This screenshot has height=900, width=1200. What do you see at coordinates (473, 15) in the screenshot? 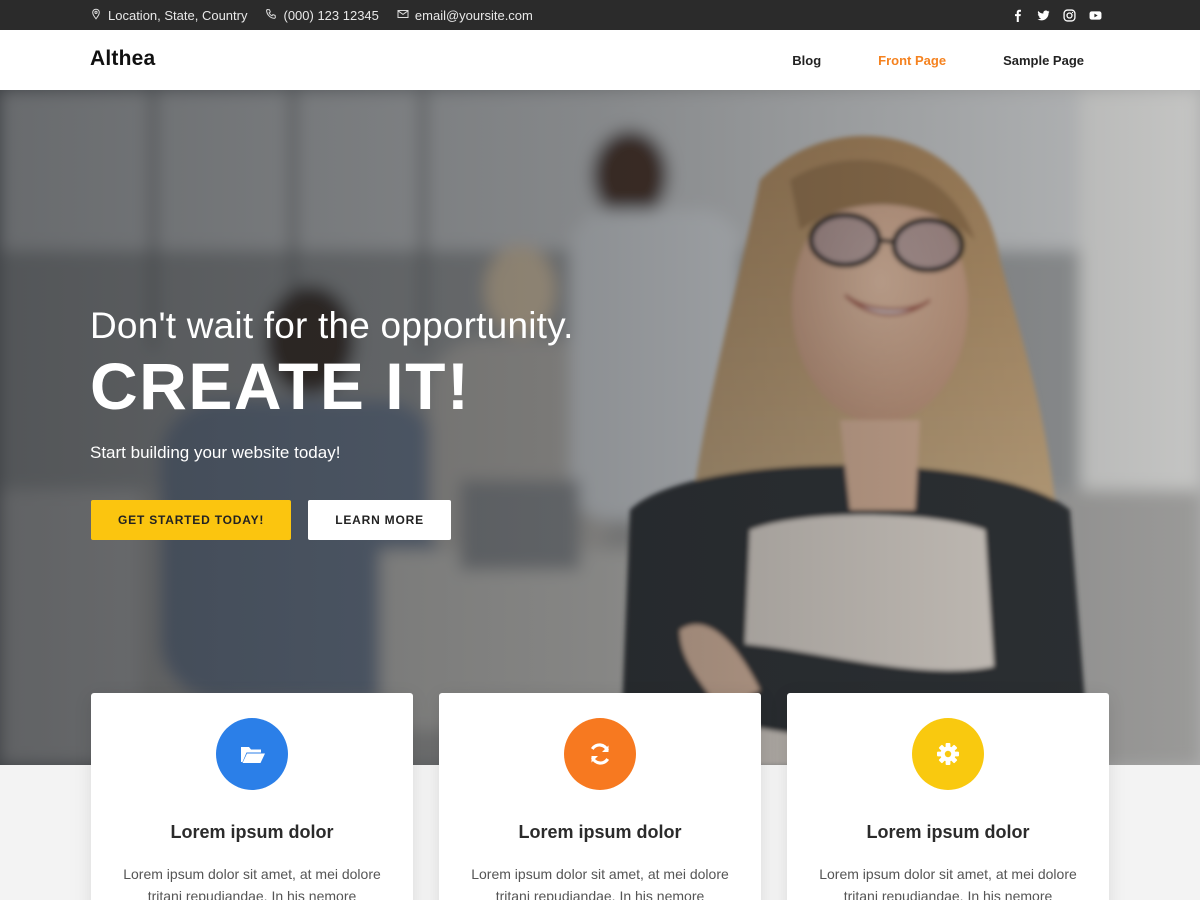
I see `email-text: email@yoursite.com` at bounding box center [473, 15].